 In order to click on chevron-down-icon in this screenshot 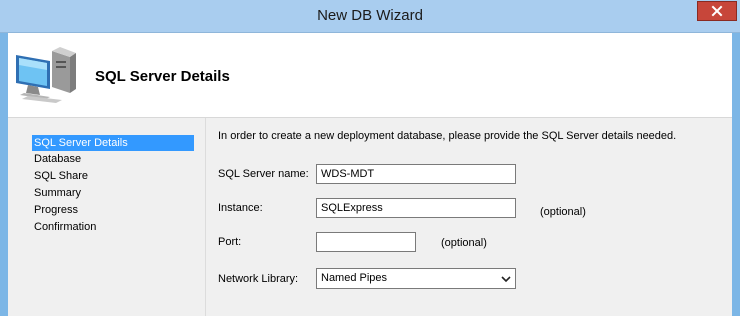, I will do `click(506, 279)`.